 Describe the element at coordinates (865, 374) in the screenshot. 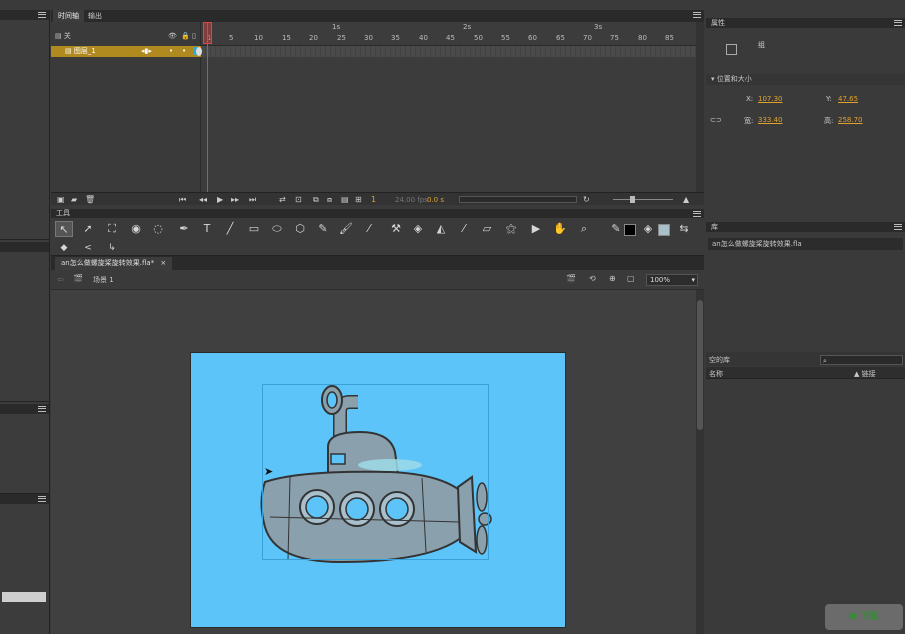

I see `column-linkage: ▲ 链接` at that location.